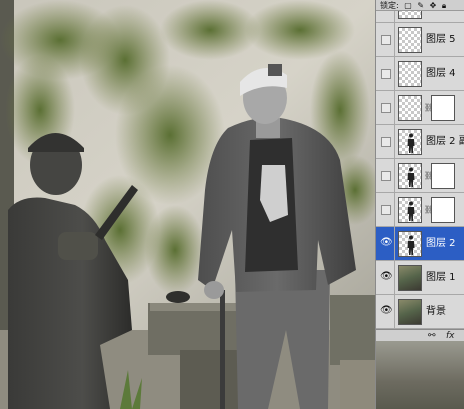  Describe the element at coordinates (441, 73) in the screenshot. I see `layer-name: 图层 4` at that location.